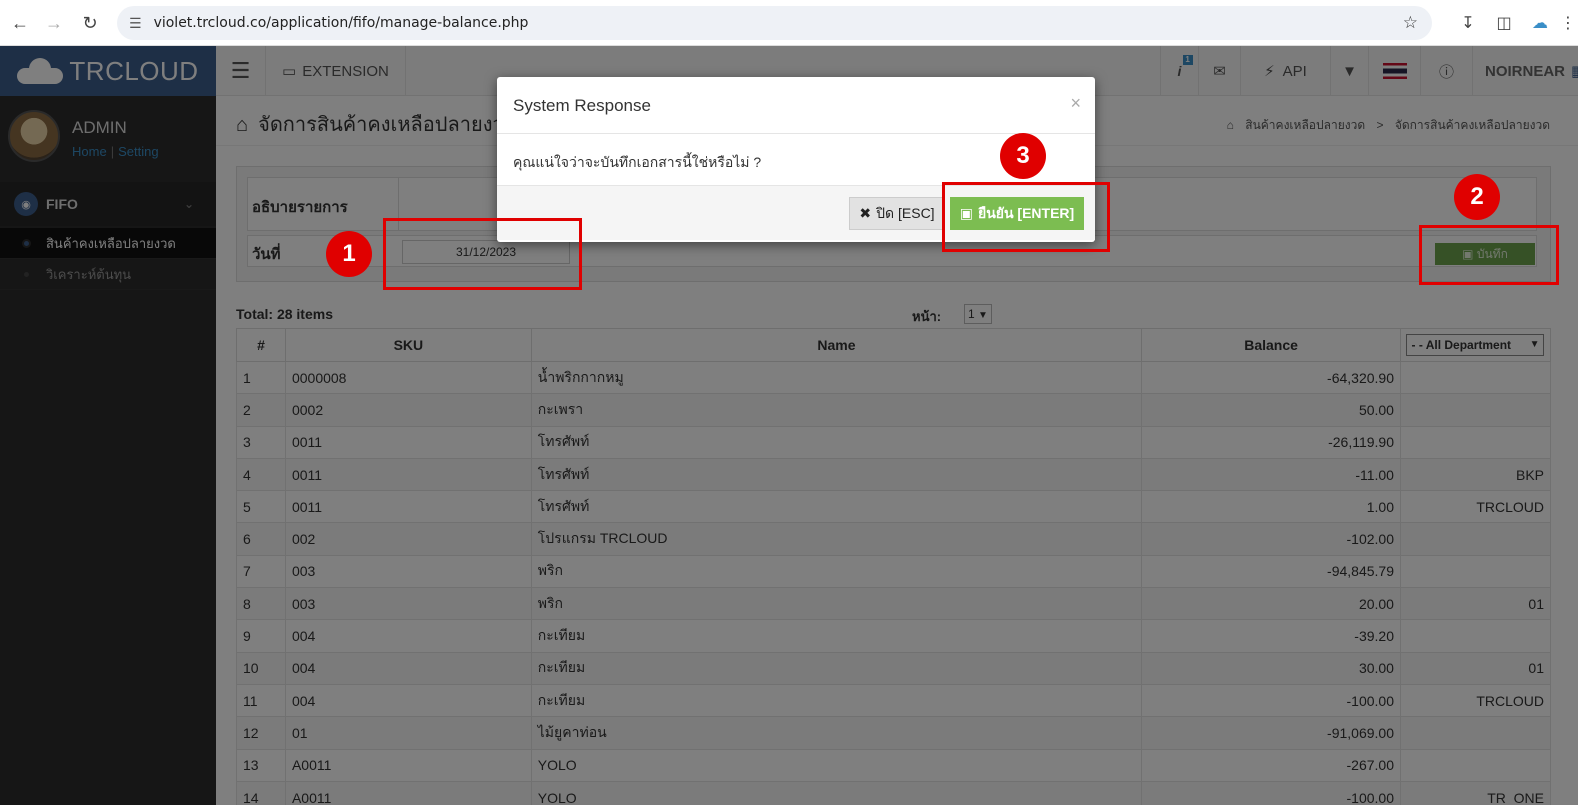 The height and width of the screenshot is (805, 1578). What do you see at coordinates (1410, 23) in the screenshot?
I see `bookmark-star-icon: ☆` at bounding box center [1410, 23].